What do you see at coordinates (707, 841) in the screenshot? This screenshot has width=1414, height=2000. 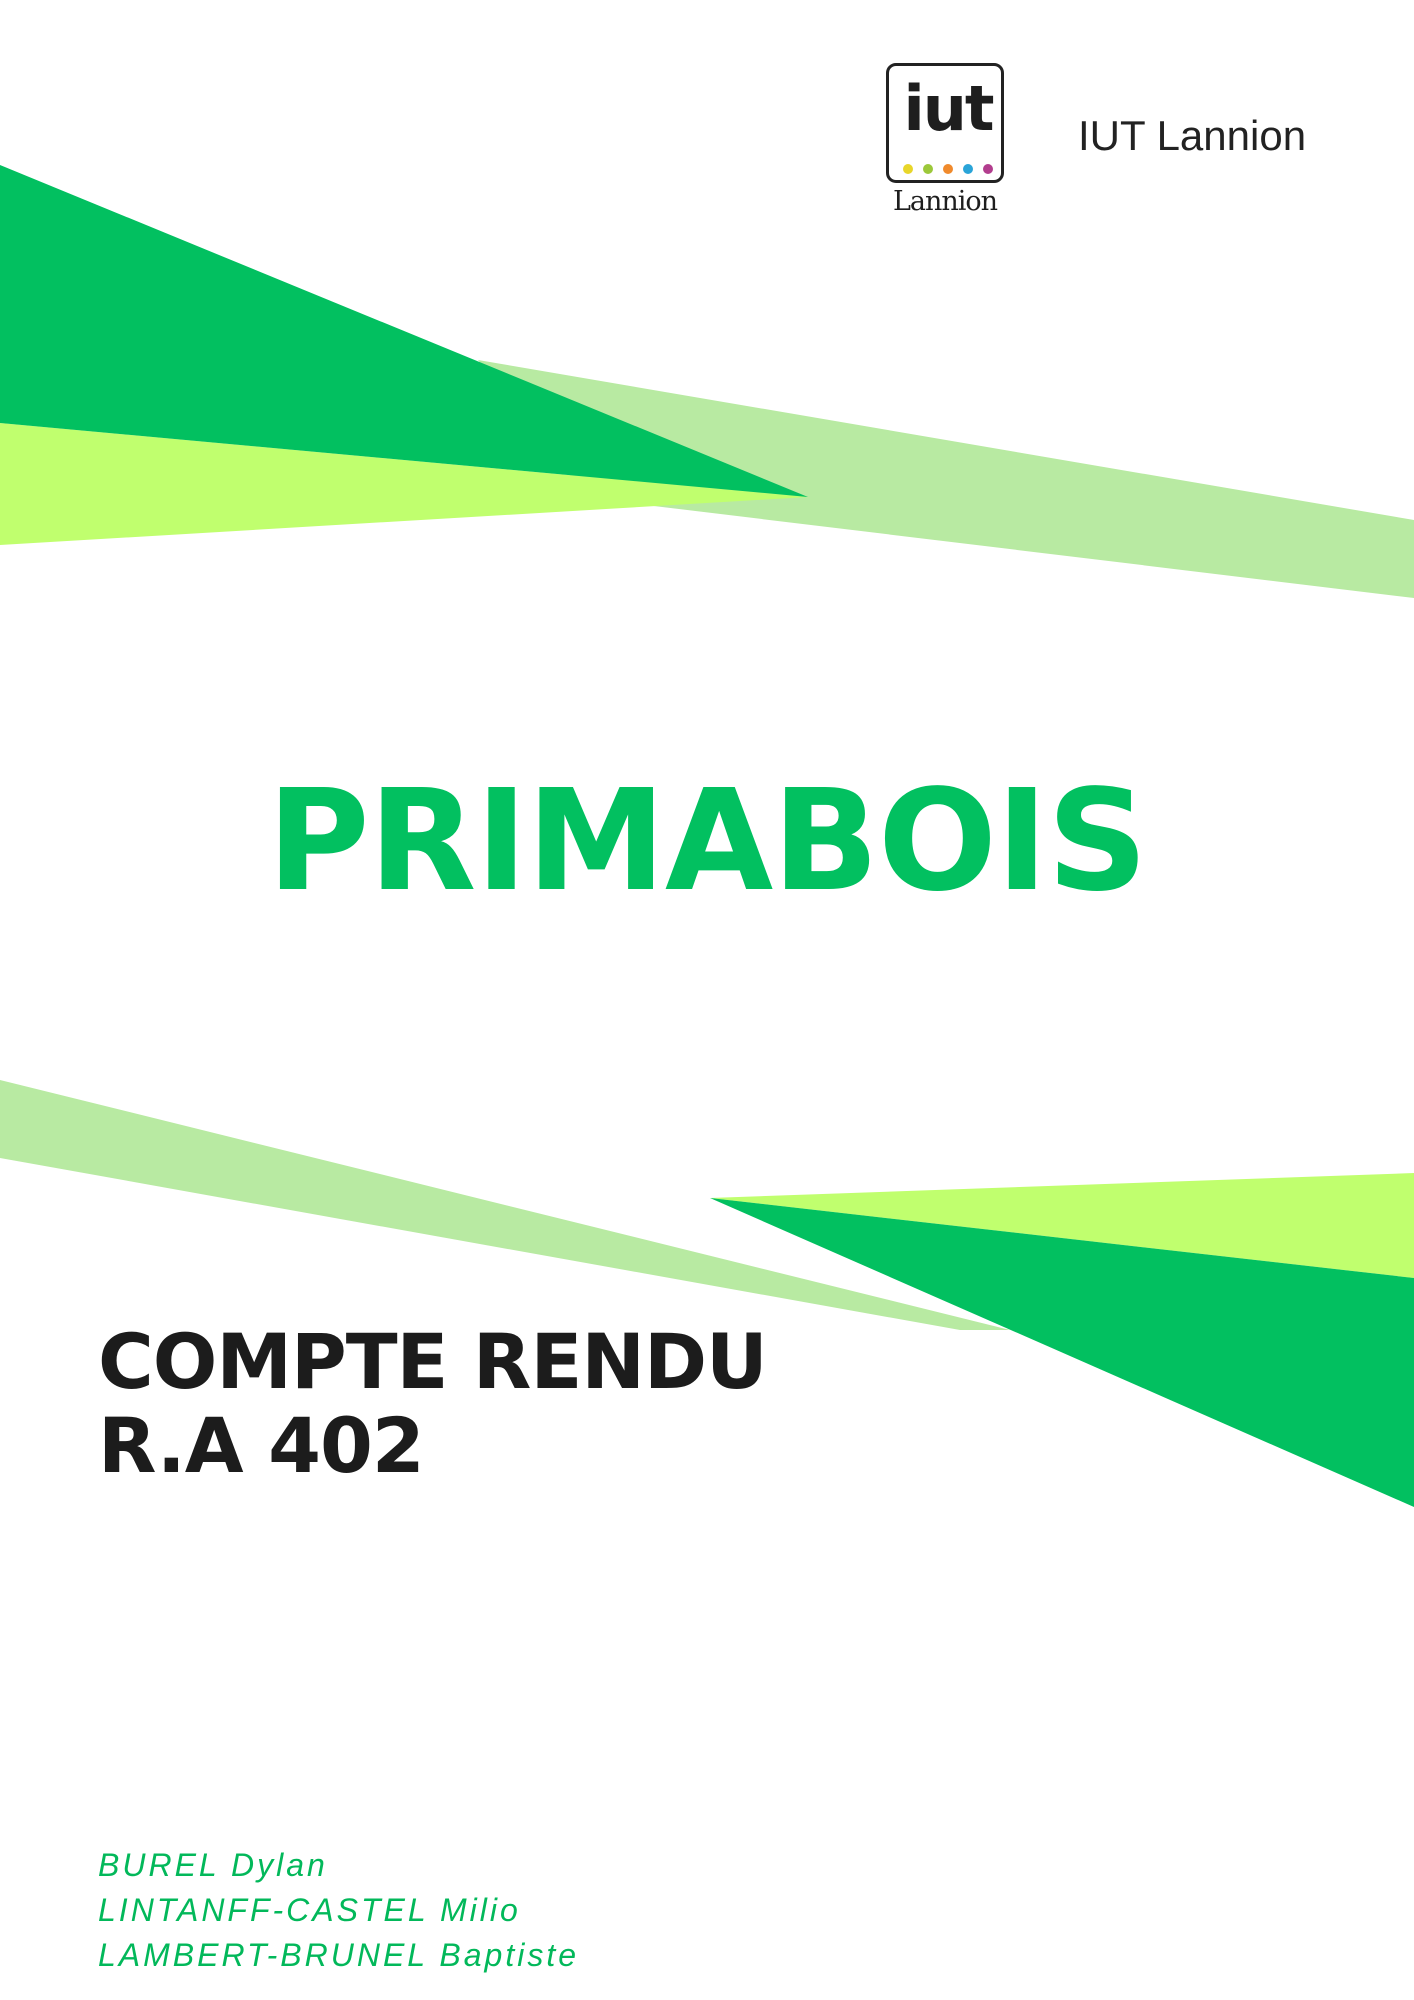 I see `page-title: PRIMABOIS` at bounding box center [707, 841].